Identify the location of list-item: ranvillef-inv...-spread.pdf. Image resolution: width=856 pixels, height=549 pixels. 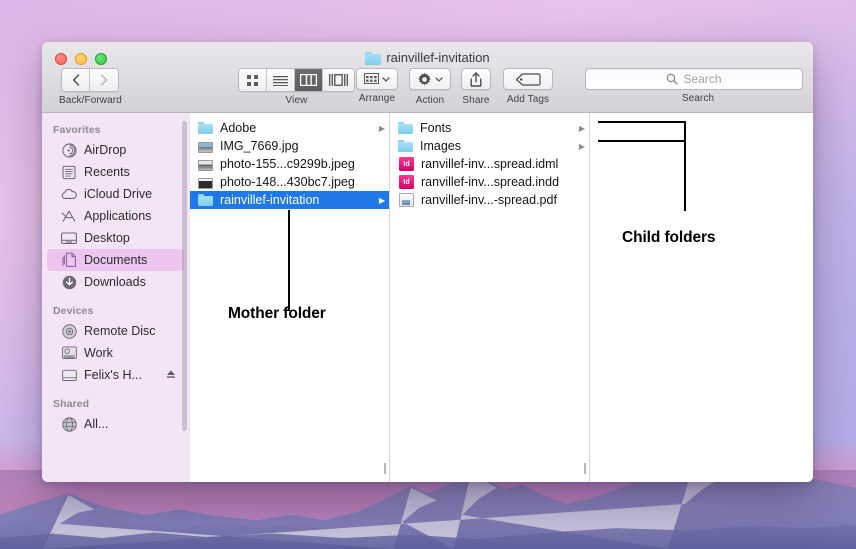
(489, 200).